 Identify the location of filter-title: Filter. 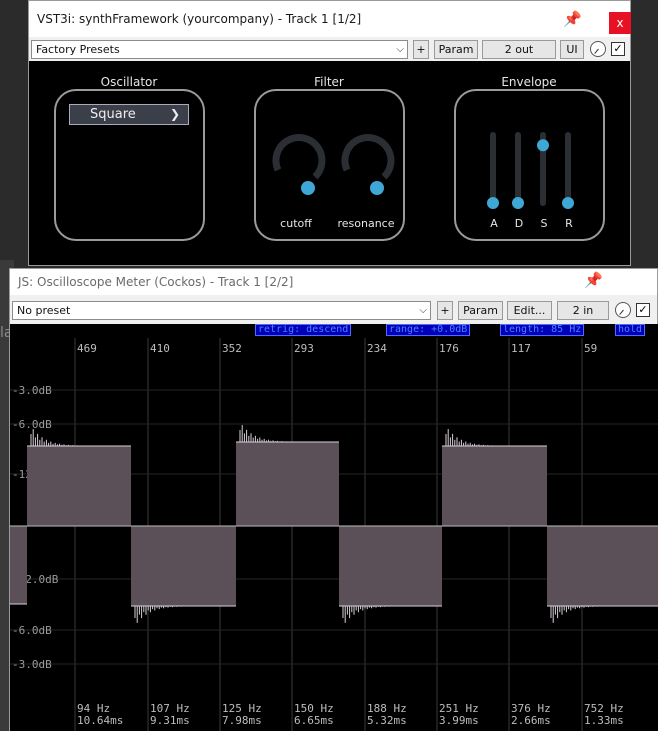
(329, 82).